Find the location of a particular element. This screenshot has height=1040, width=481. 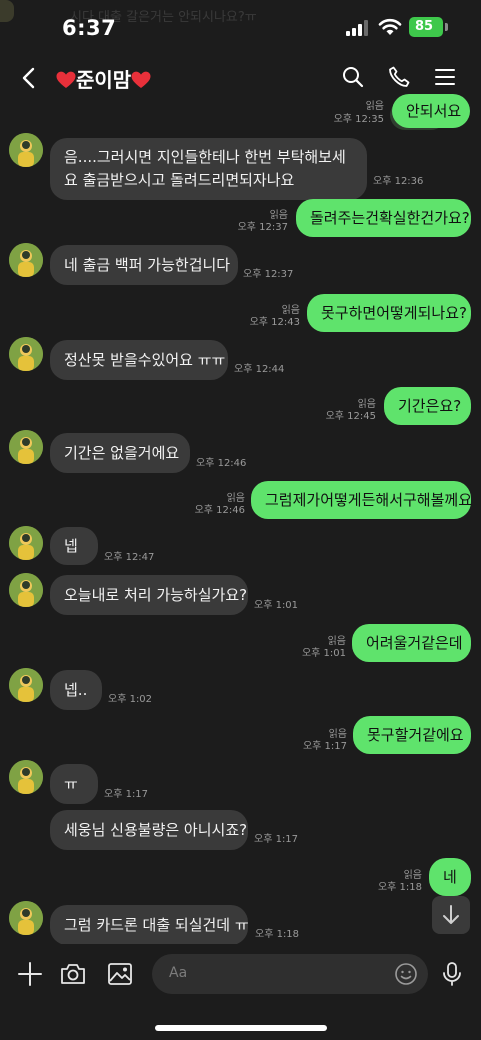

arrow-down-icon is located at coordinates (451, 914).